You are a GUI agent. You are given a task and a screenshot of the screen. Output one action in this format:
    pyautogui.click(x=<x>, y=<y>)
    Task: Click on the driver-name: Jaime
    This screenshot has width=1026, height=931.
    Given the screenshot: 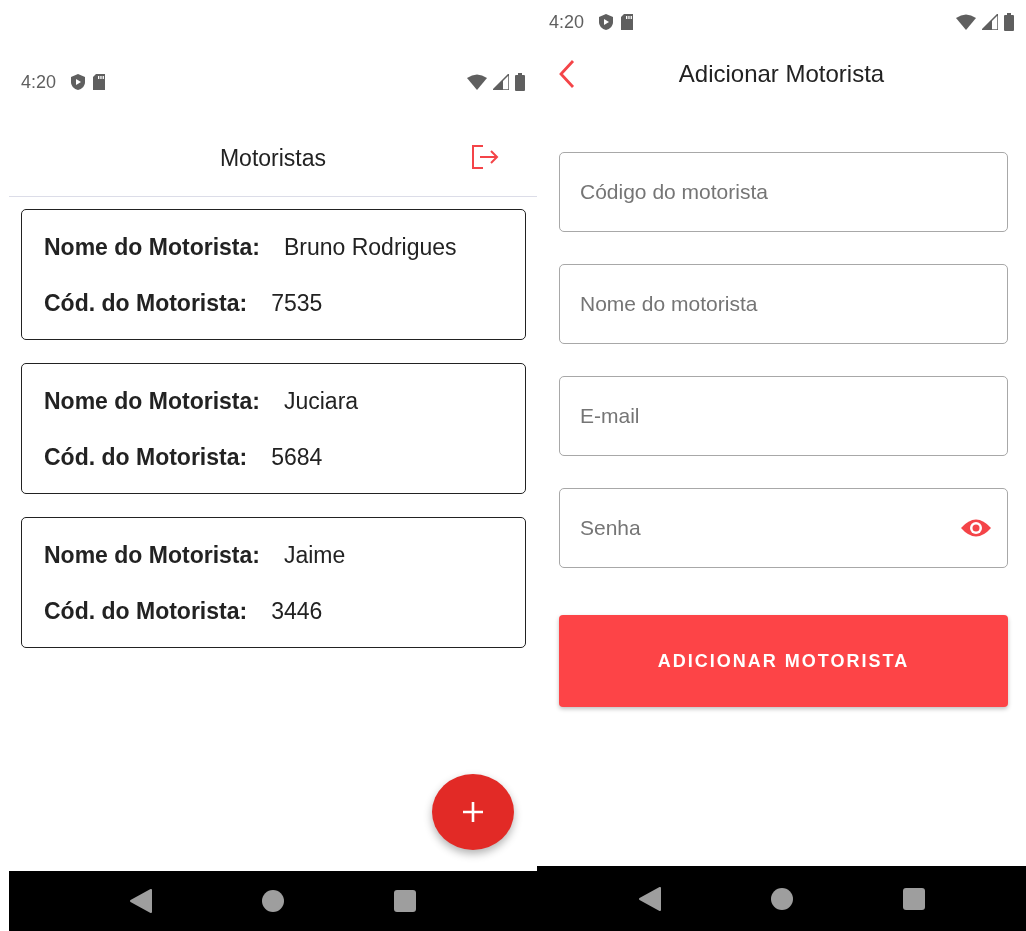 What is the action you would take?
    pyautogui.click(x=314, y=555)
    